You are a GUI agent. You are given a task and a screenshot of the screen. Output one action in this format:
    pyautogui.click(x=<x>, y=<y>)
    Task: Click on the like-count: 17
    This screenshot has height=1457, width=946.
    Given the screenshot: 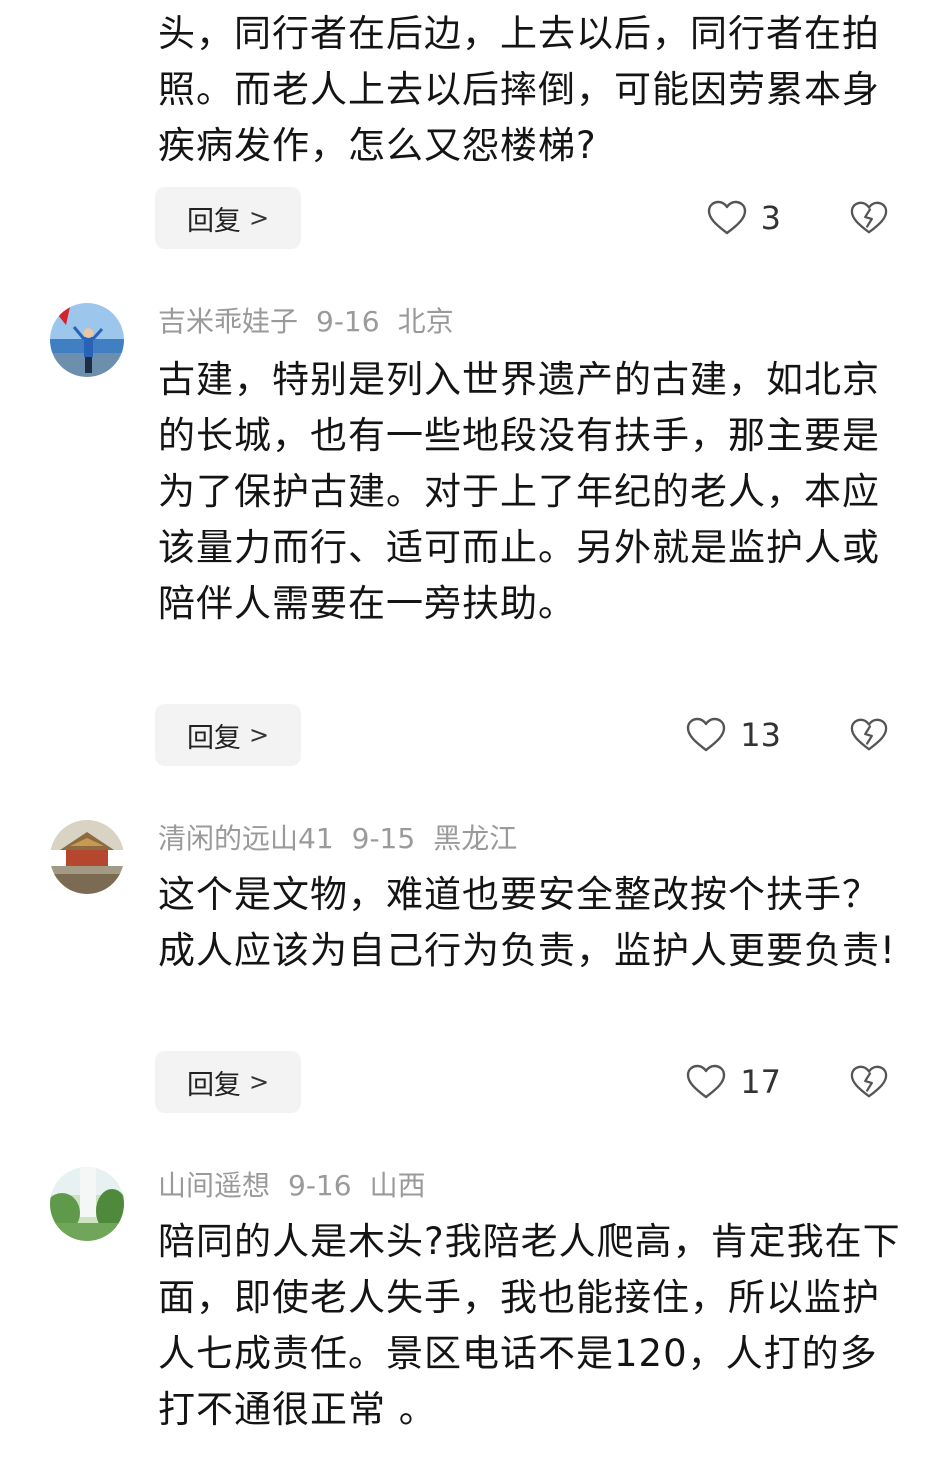 What is the action you would take?
    pyautogui.click(x=760, y=1082)
    